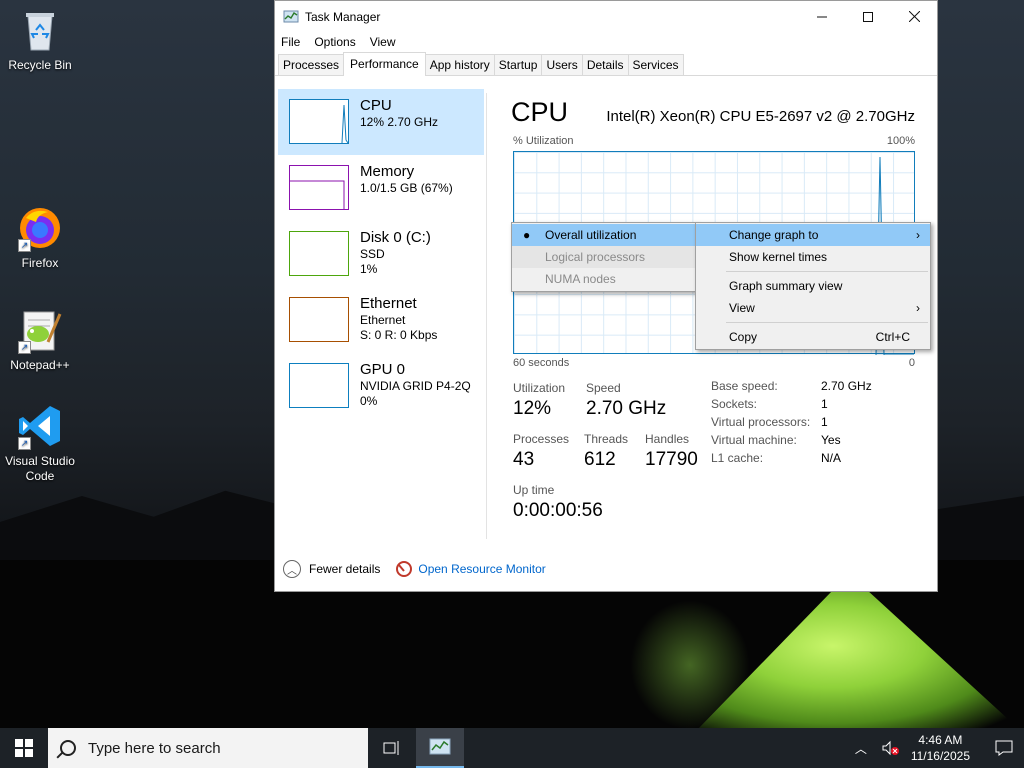 The width and height of the screenshot is (1024, 768). I want to click on stat-label: Utilization, so click(539, 388).